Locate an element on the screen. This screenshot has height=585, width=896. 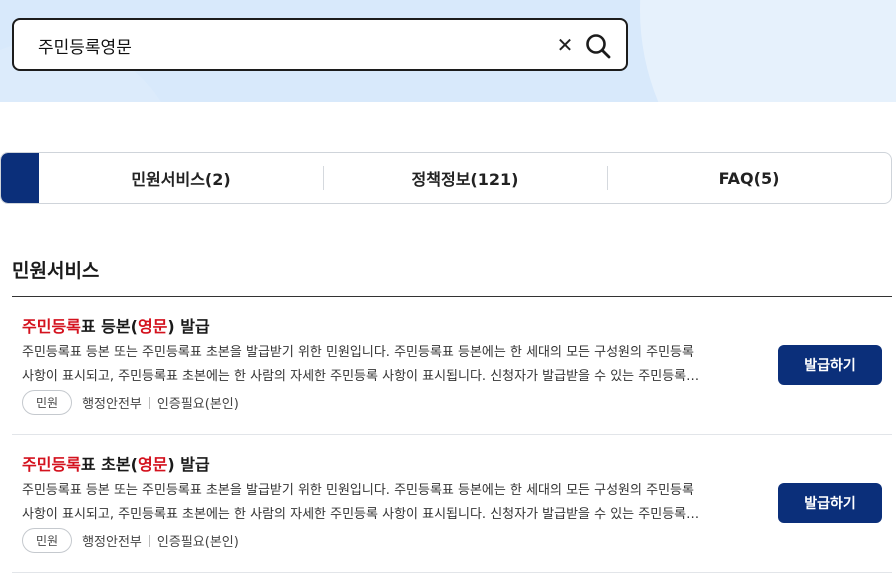
active-tab-indicator is located at coordinates (20, 178).